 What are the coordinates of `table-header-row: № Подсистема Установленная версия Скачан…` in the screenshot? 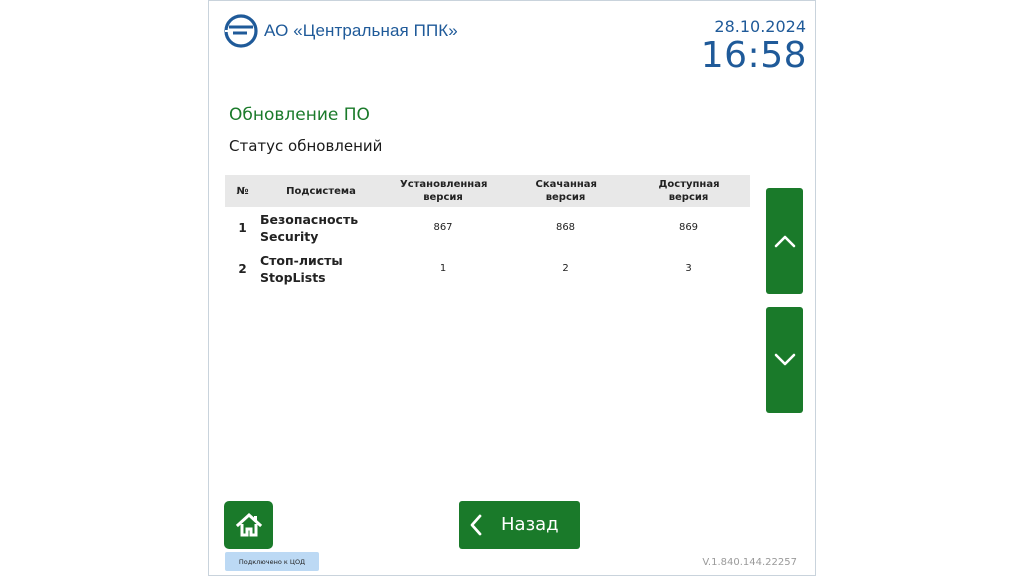 It's located at (487, 191).